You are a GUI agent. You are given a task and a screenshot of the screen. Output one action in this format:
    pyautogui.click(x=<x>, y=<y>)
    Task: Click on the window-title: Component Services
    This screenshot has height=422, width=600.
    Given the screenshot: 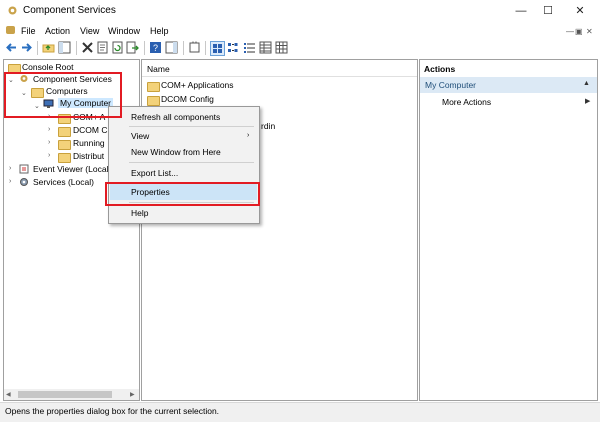 What is the action you would take?
    pyautogui.click(x=69, y=10)
    